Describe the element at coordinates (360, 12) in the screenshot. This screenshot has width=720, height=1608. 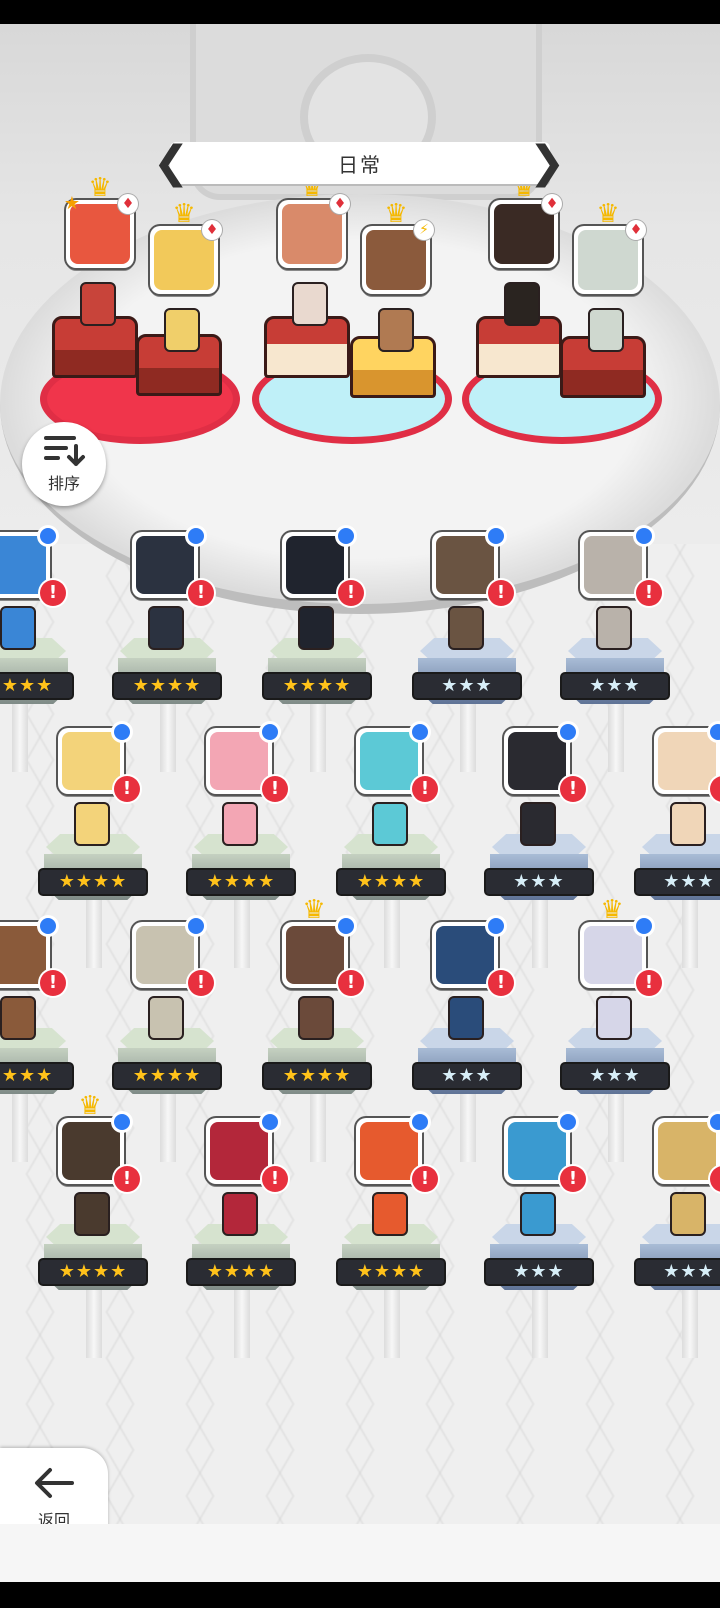
I see `status-bar` at that location.